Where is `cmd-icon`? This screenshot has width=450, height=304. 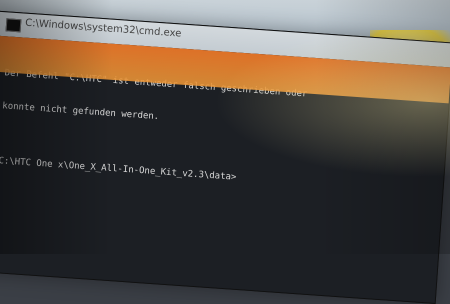 cmd-icon is located at coordinates (13, 25).